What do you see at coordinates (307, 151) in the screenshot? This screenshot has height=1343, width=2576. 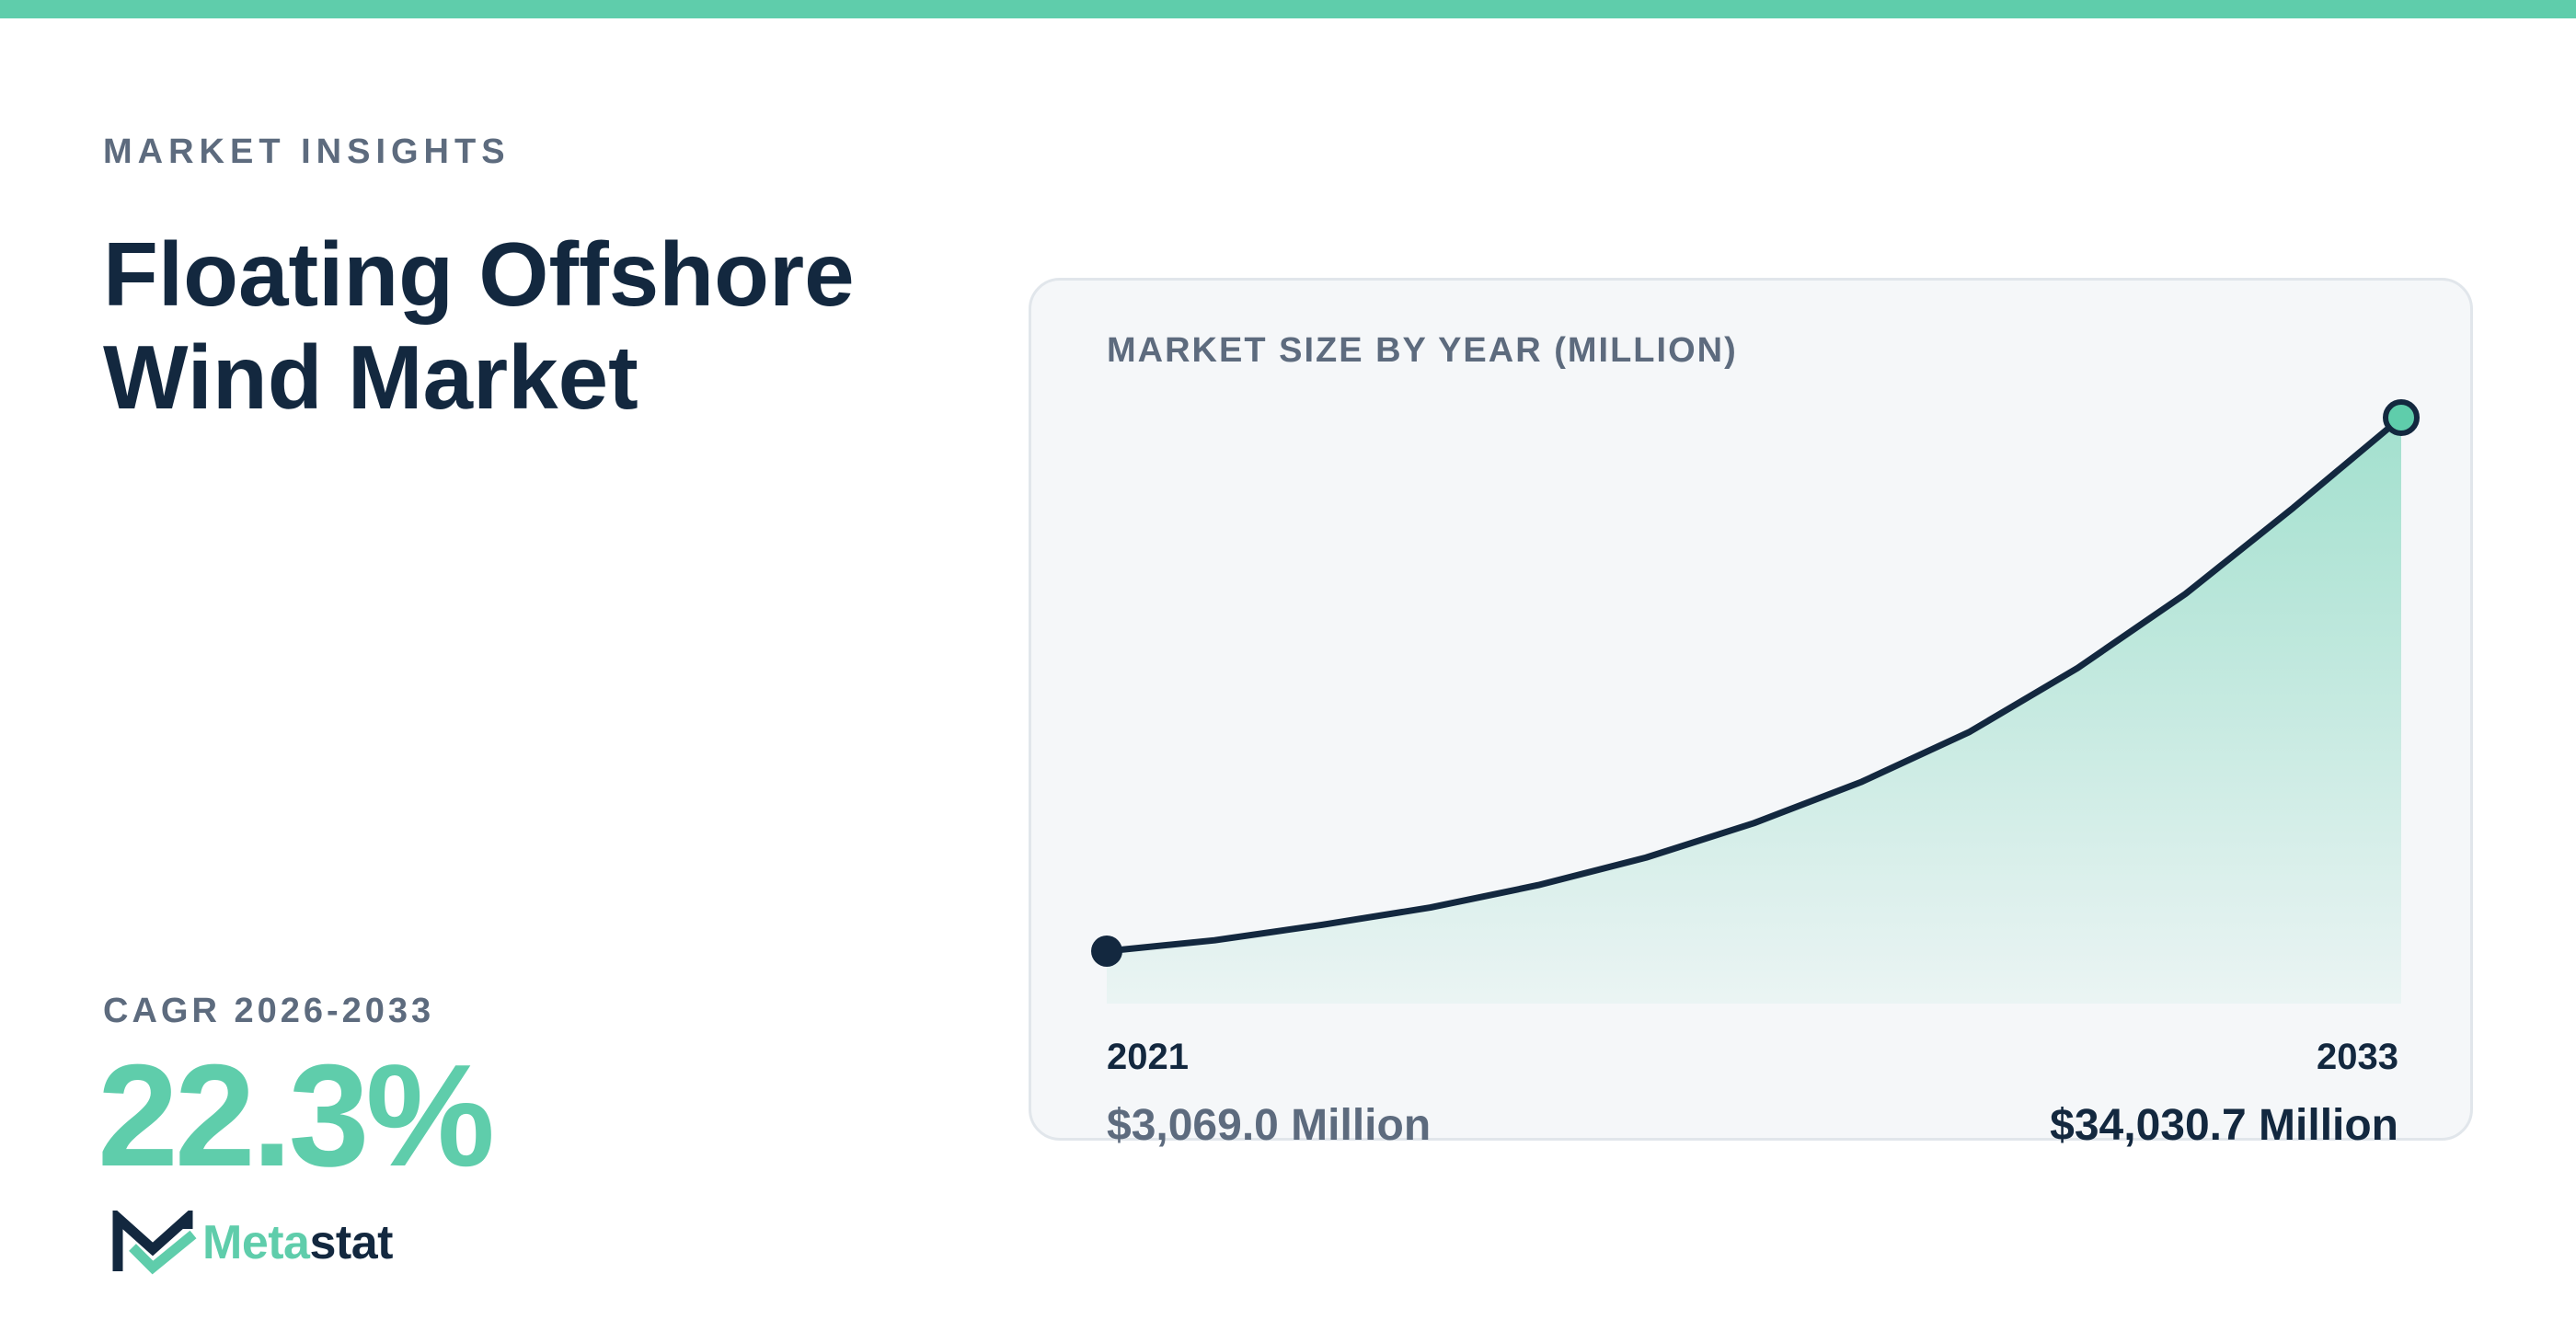 I see `section-kicker: MARKET INSIGHTS` at bounding box center [307, 151].